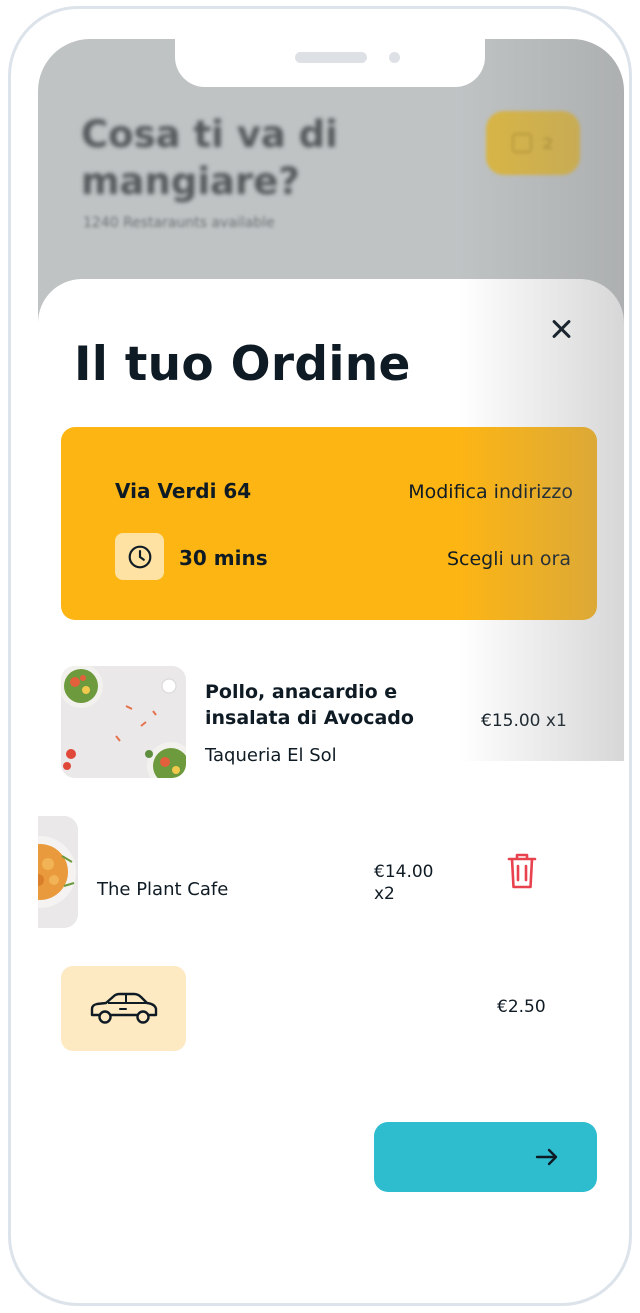 Image resolution: width=640 pixels, height=1313 pixels. I want to click on arrow-right-icon, so click(546, 1157).